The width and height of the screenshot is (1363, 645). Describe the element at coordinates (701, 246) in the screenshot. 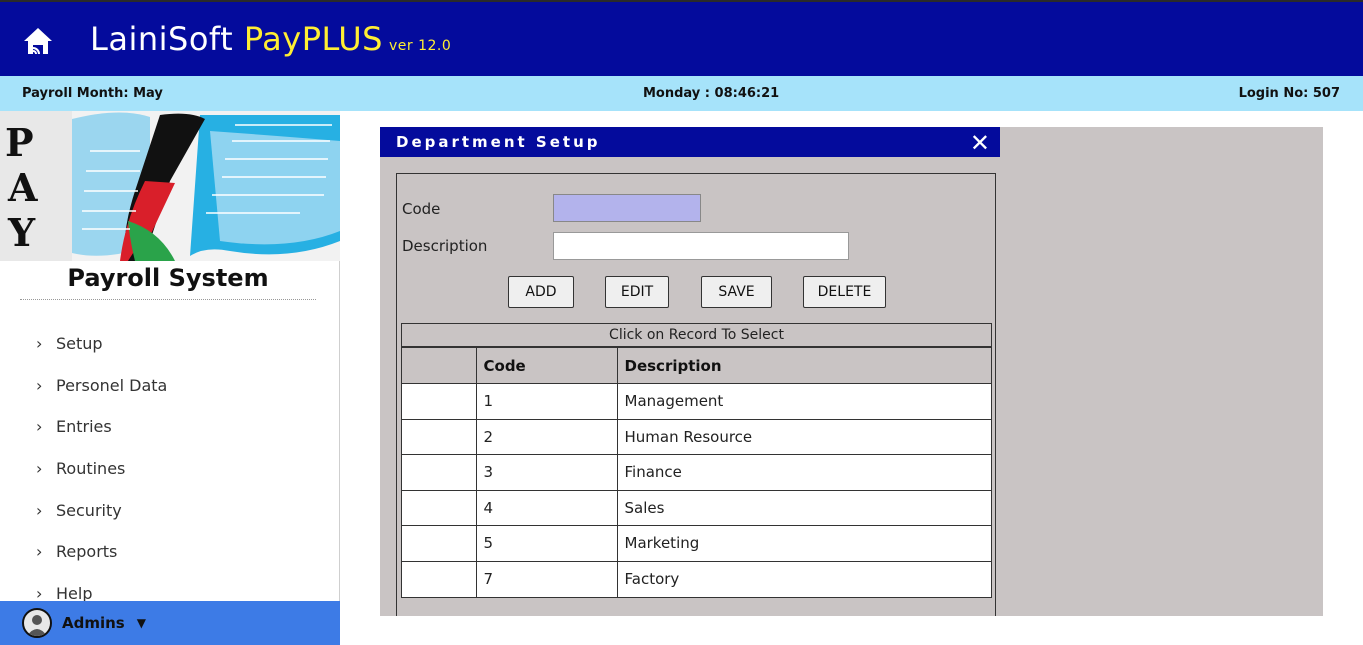

I see `description-input` at that location.